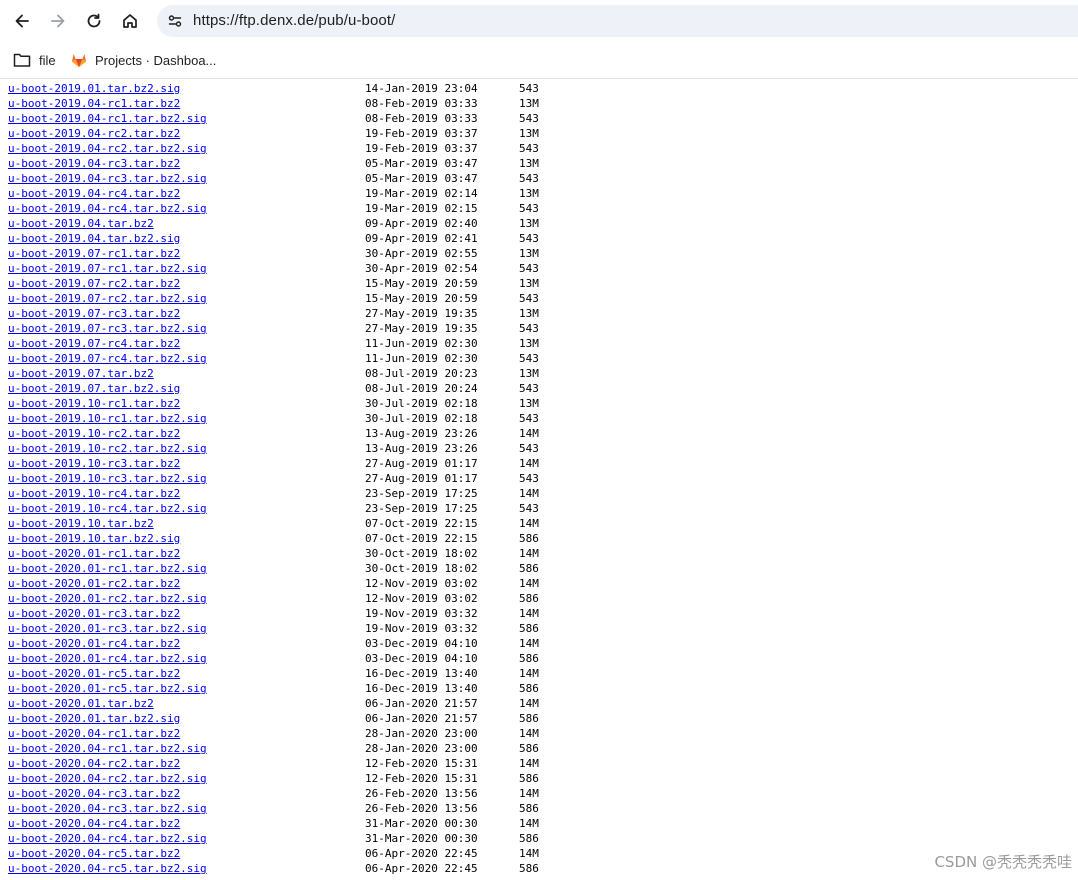 This screenshot has height=880, width=1078. What do you see at coordinates (94, 613) in the screenshot?
I see `file-link: u-boot-2020.01-rc3.tar.bz2` at bounding box center [94, 613].